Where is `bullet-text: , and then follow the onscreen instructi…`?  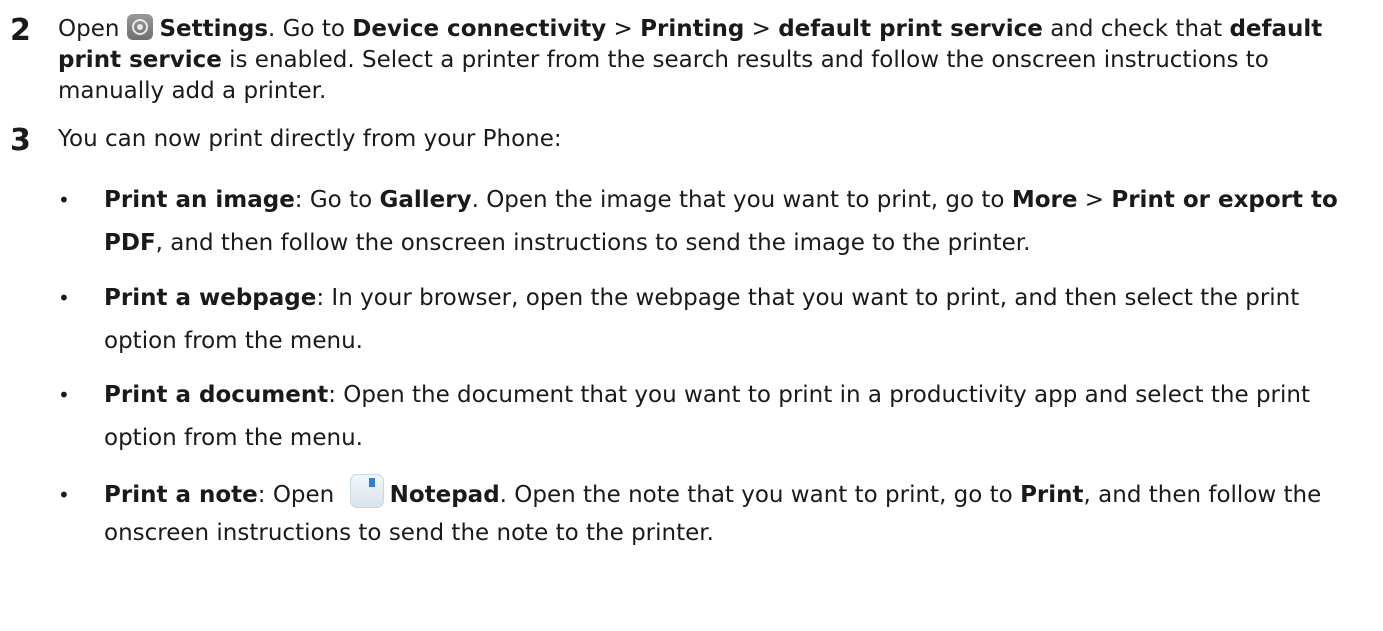
bullet-text: , and then follow the onscreen instructi… is located at coordinates (593, 243).